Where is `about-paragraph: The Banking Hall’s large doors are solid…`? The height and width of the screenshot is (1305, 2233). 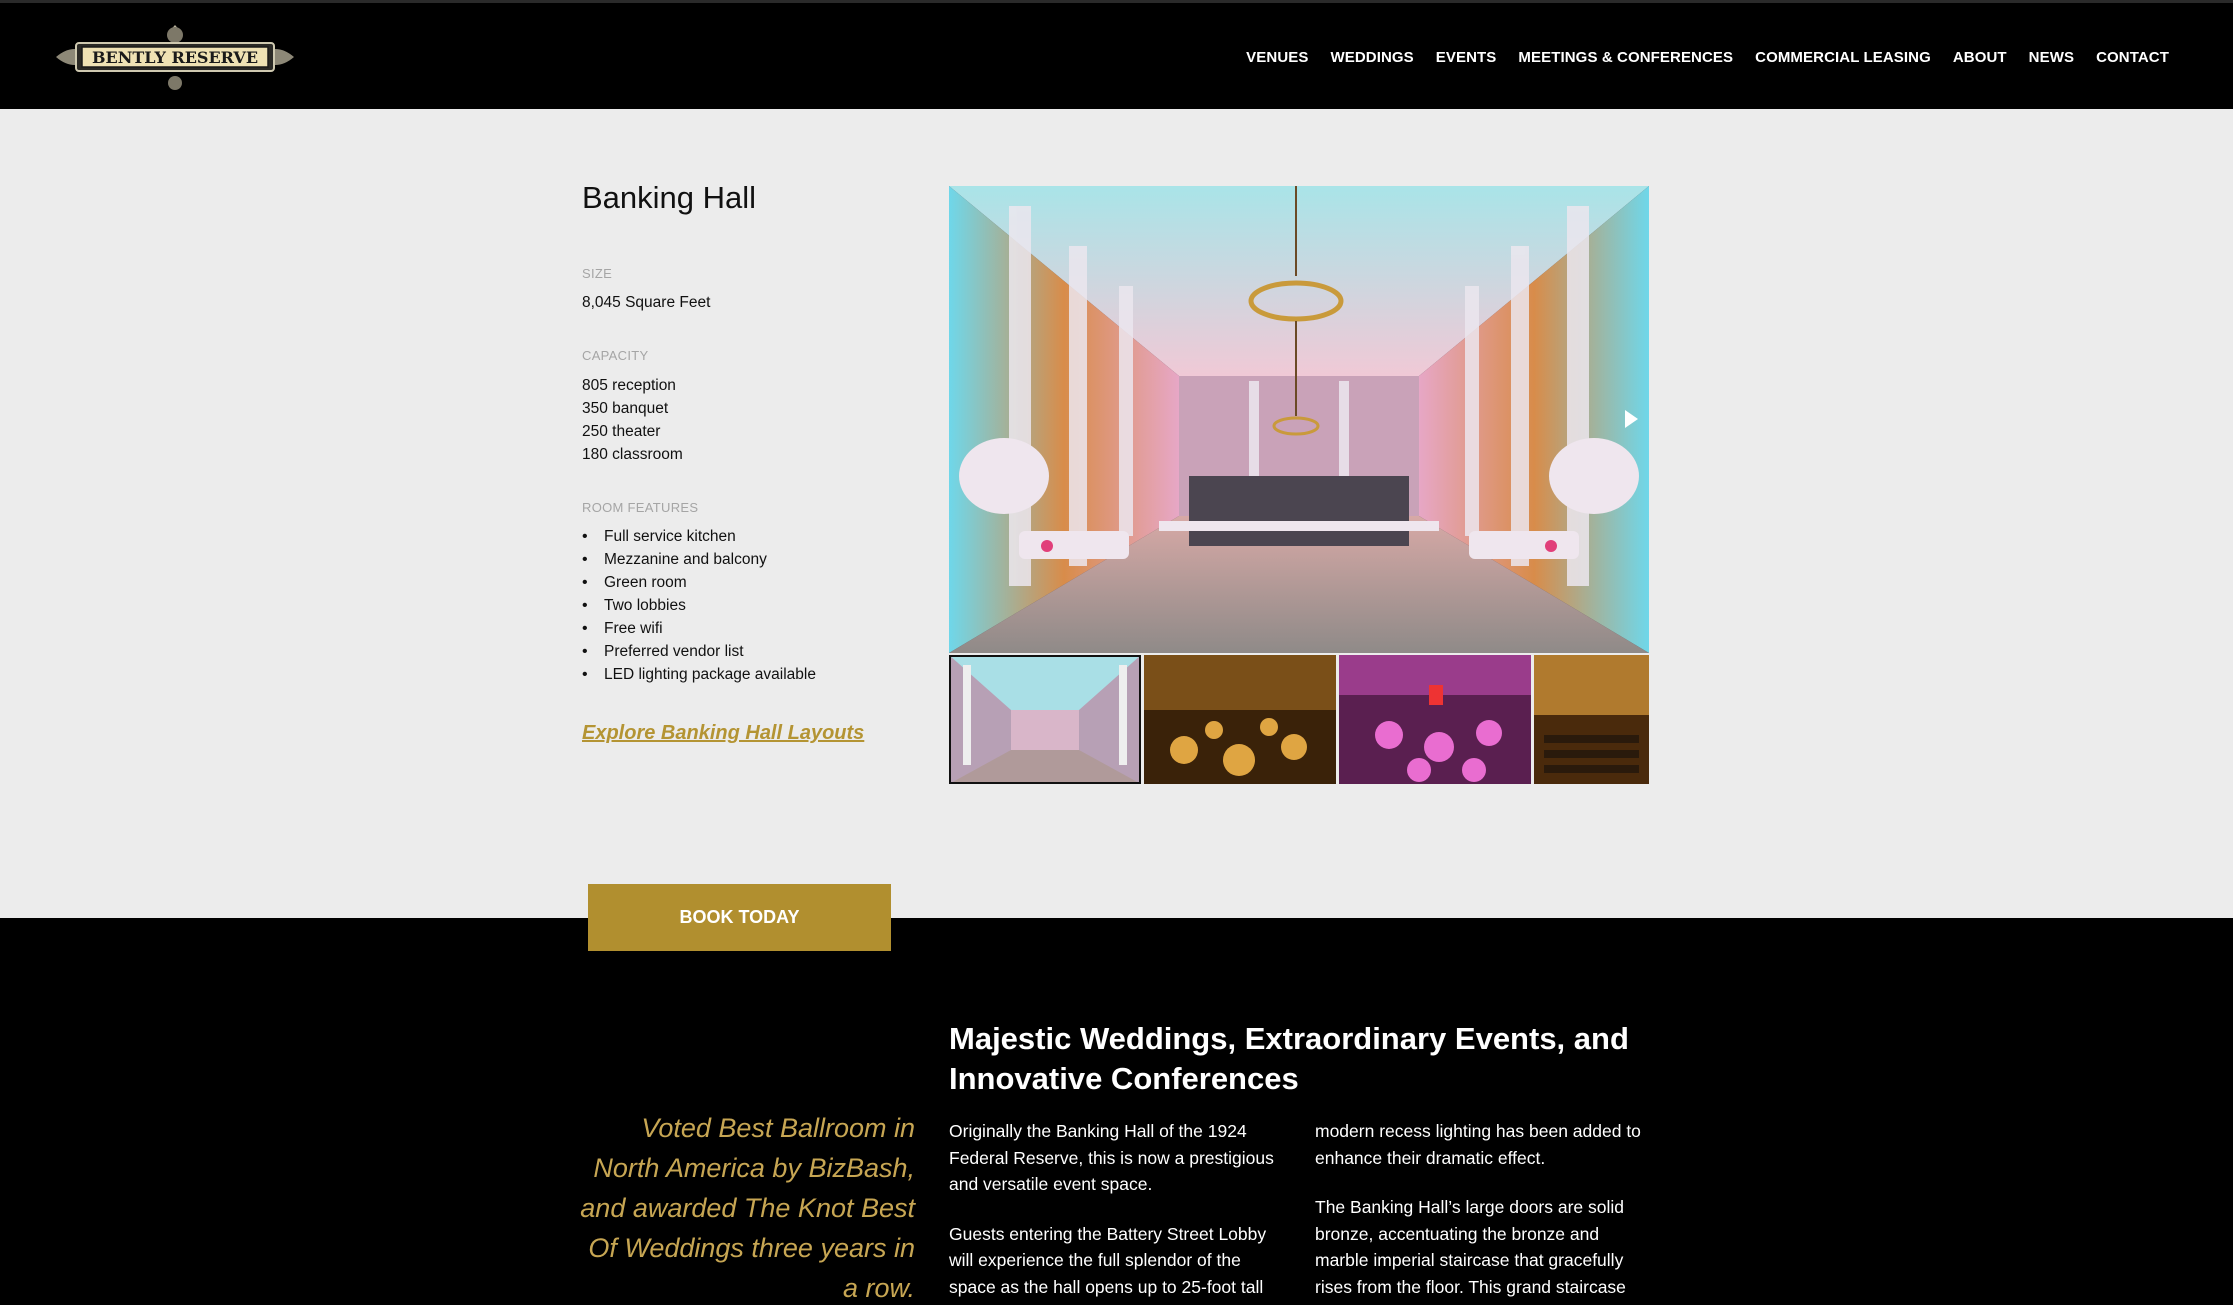
about-paragraph: The Banking Hall’s large doors are solid… is located at coordinates (1470, 1247).